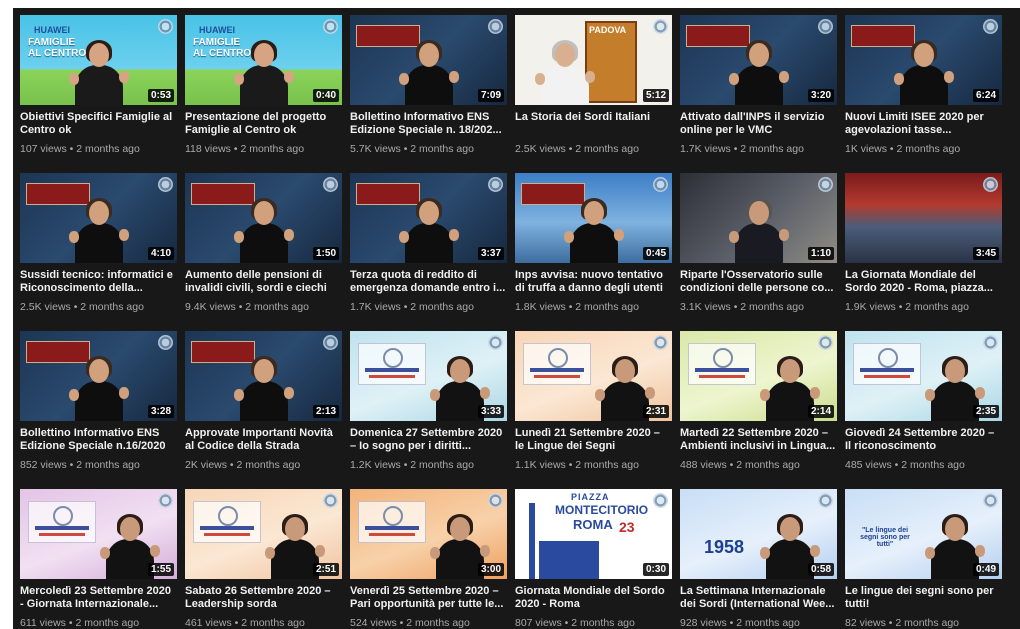 The image size is (1020, 629). Describe the element at coordinates (45, 307) in the screenshot. I see `video-views: 2.5K views` at that location.